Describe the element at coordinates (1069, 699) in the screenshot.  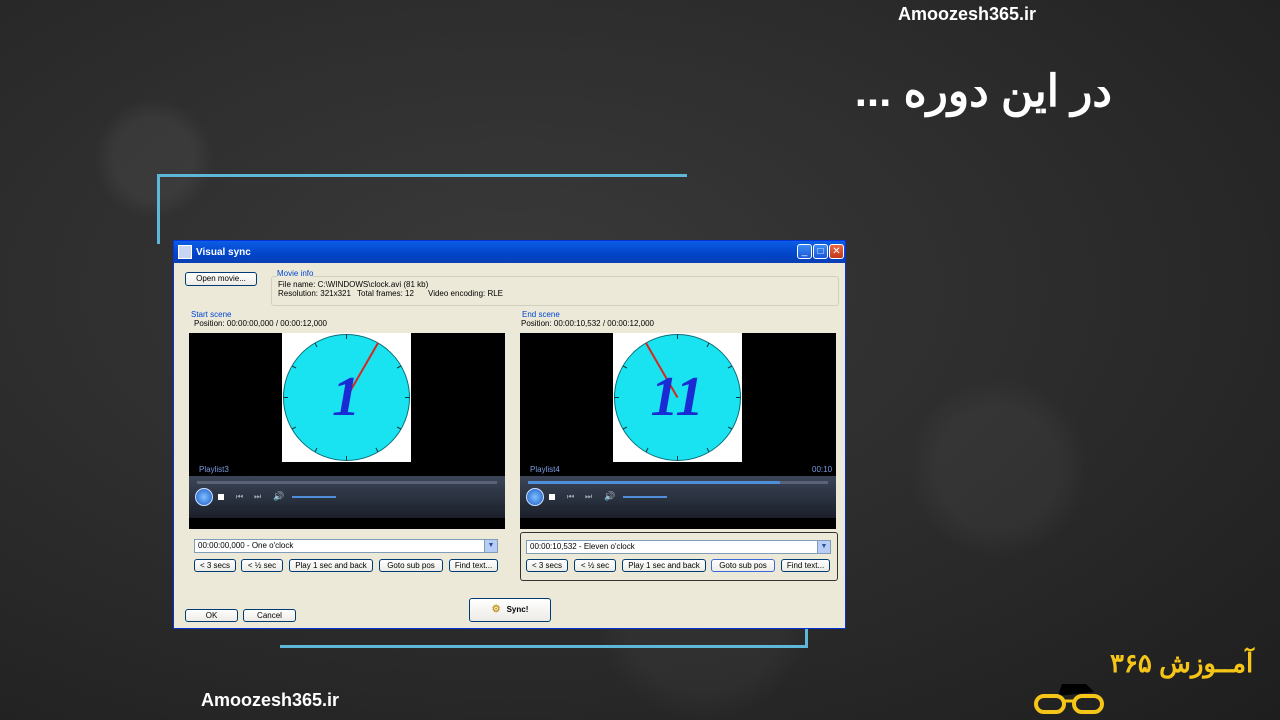
I see `glasses-logo-icon` at that location.